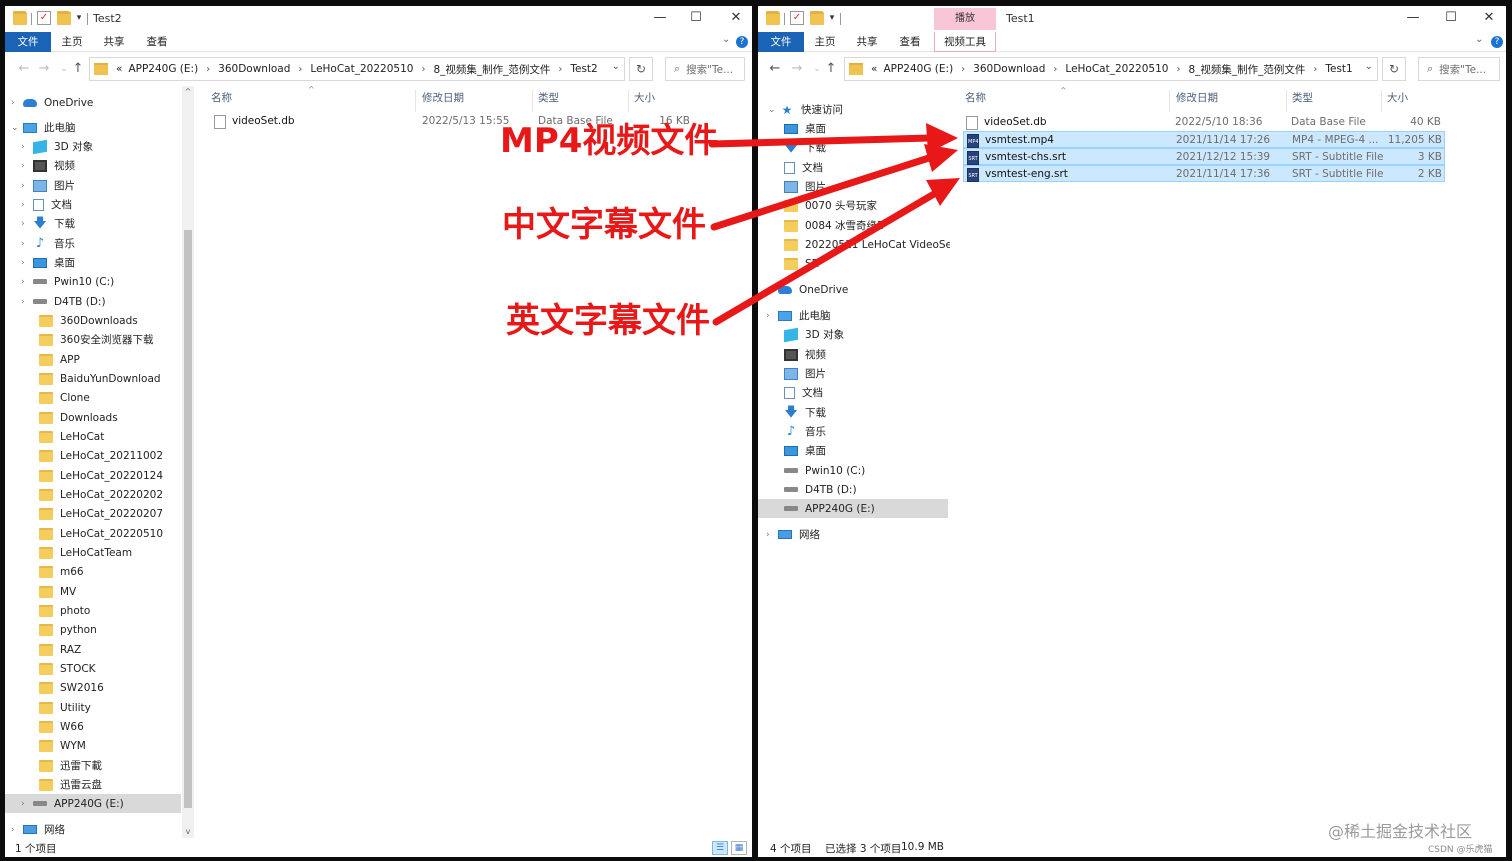 Image resolution: width=1512 pixels, height=861 pixels. I want to click on sidebar-item: › Pwin10 (C:), so click(93, 281).